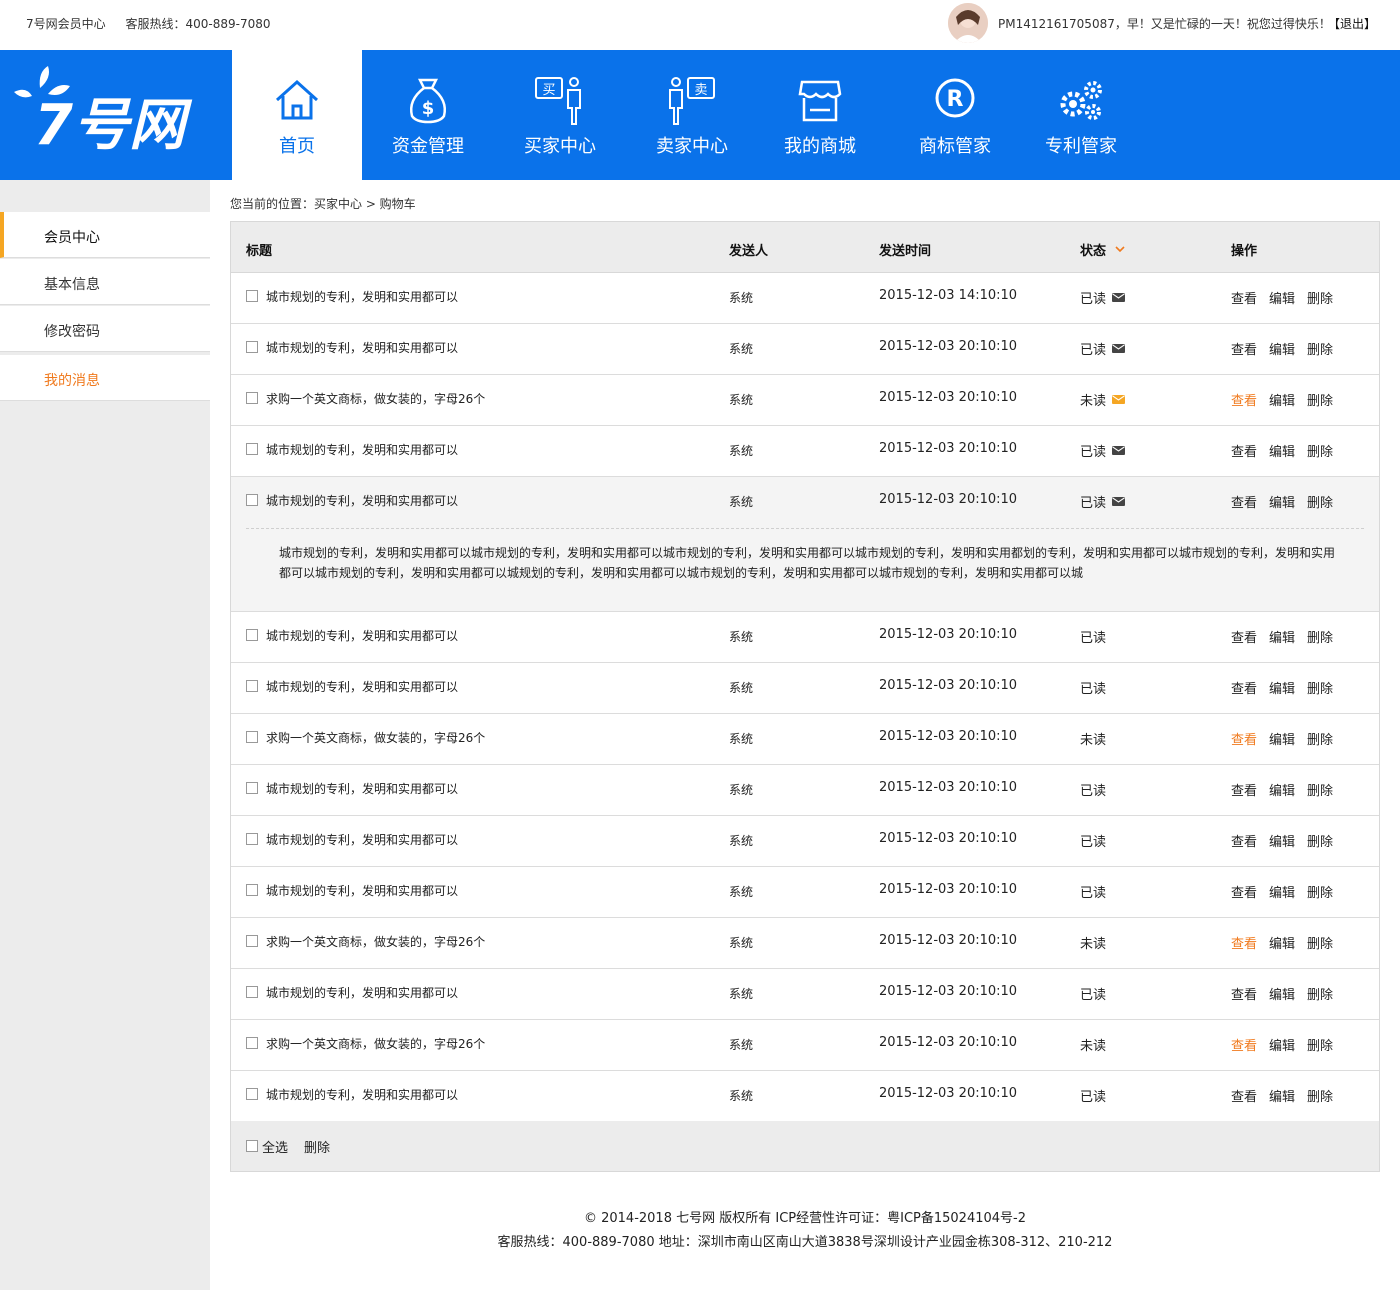 The image size is (1400, 1290). What do you see at coordinates (692, 115) in the screenshot?
I see `nav-seller: 卖 卖家中心` at bounding box center [692, 115].